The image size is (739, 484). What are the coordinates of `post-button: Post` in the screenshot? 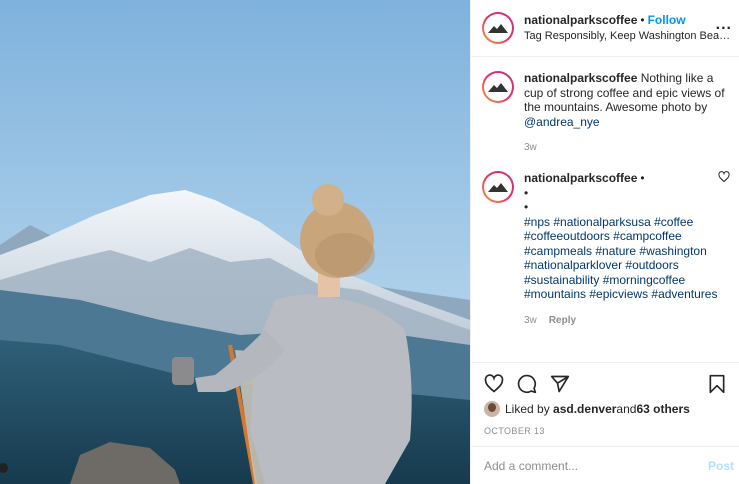 It's located at (721, 466).